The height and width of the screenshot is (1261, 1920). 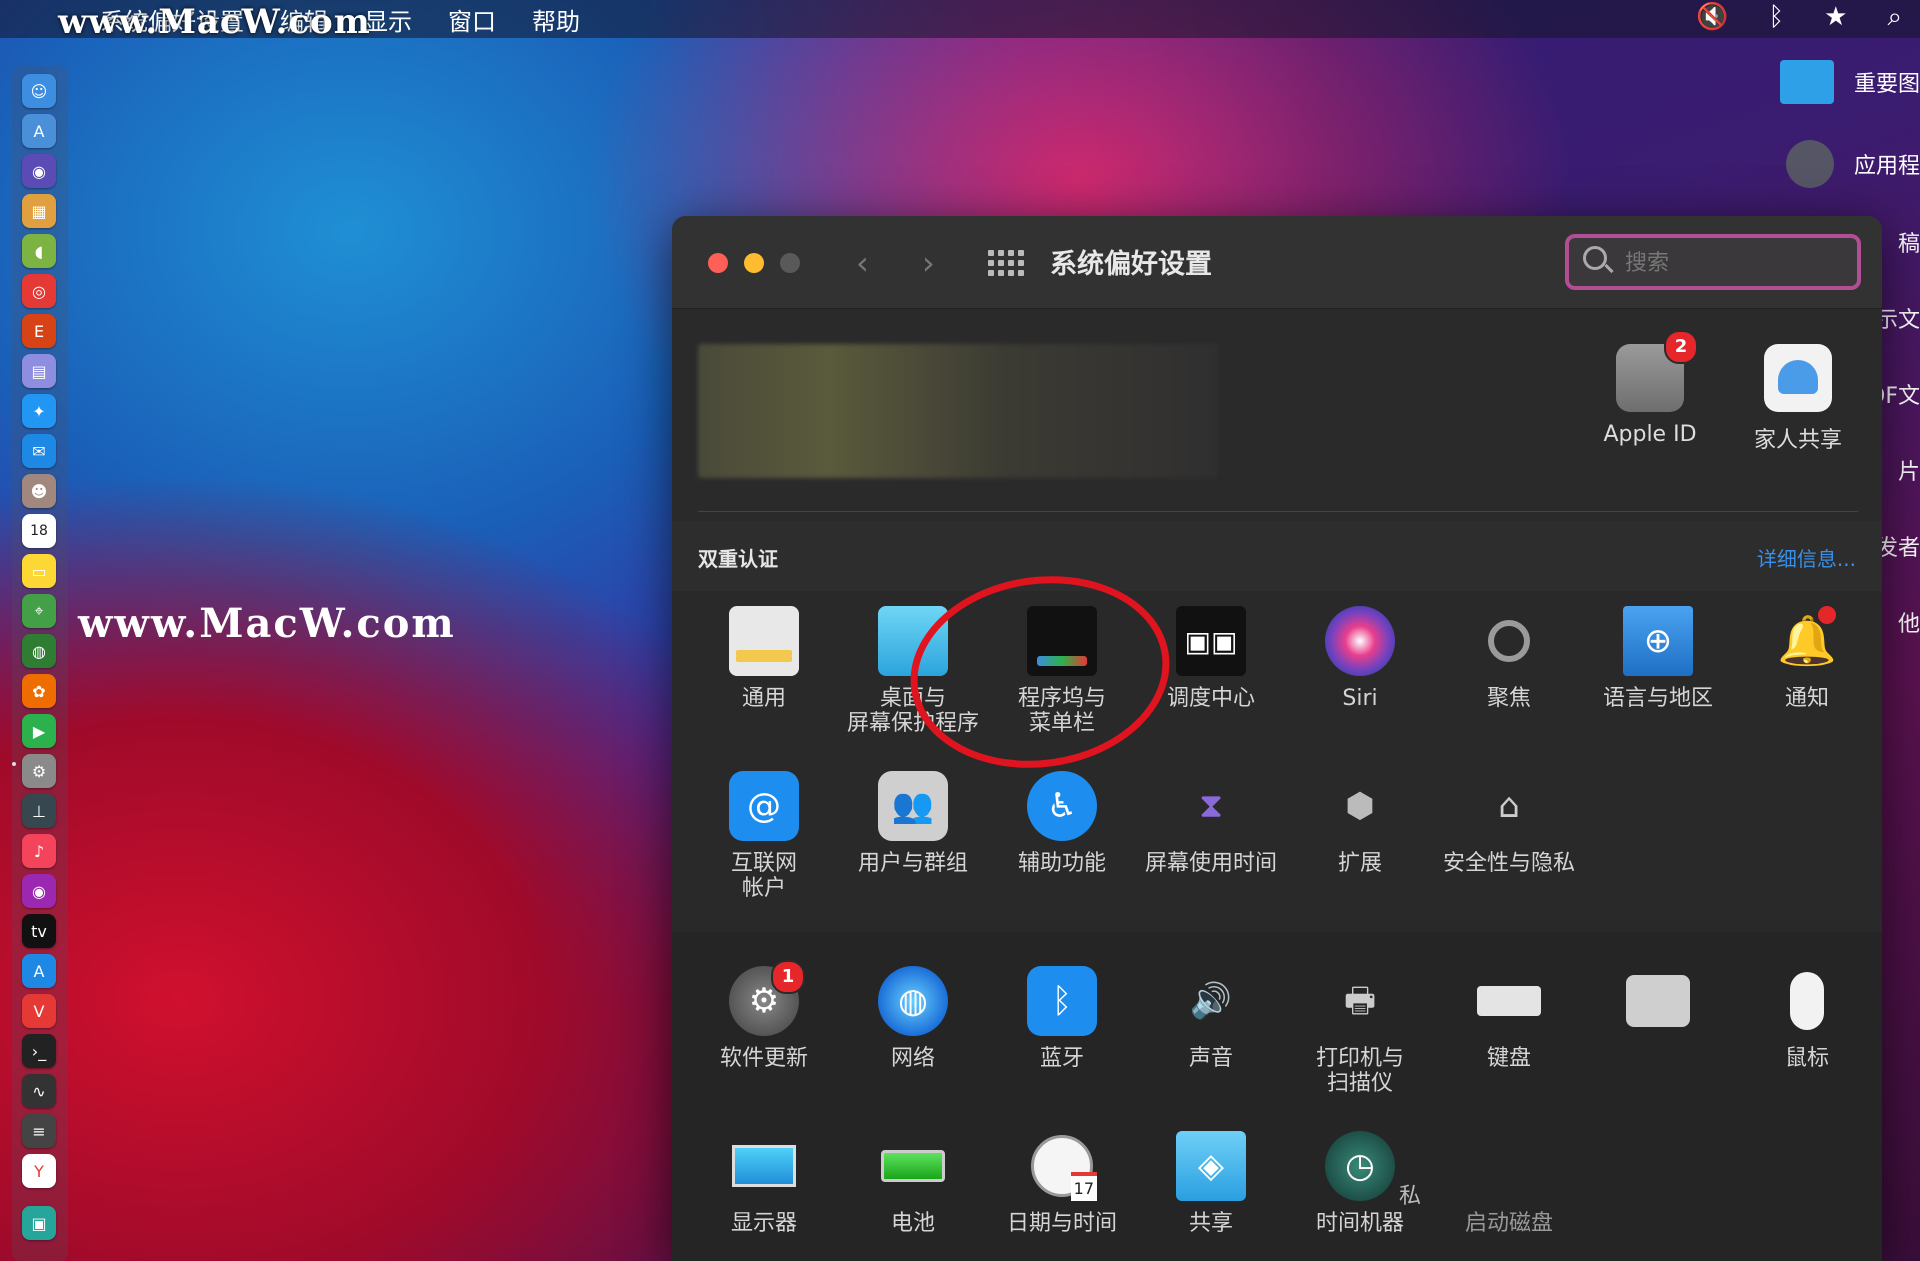 I want to click on pane-software-update: ⚙ 1 软件更新, so click(x=764, y=1015).